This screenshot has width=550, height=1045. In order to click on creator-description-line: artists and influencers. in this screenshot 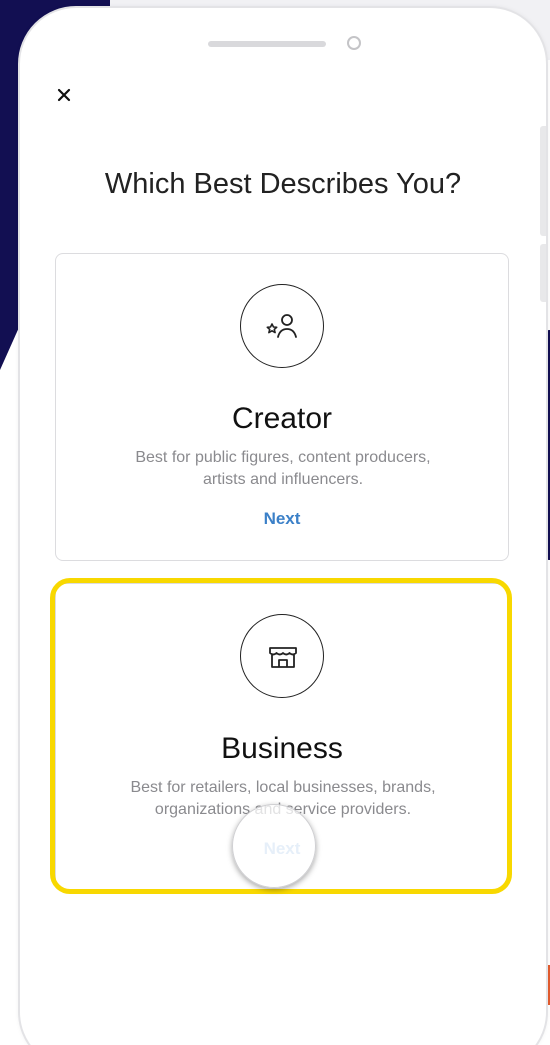, I will do `click(283, 479)`.